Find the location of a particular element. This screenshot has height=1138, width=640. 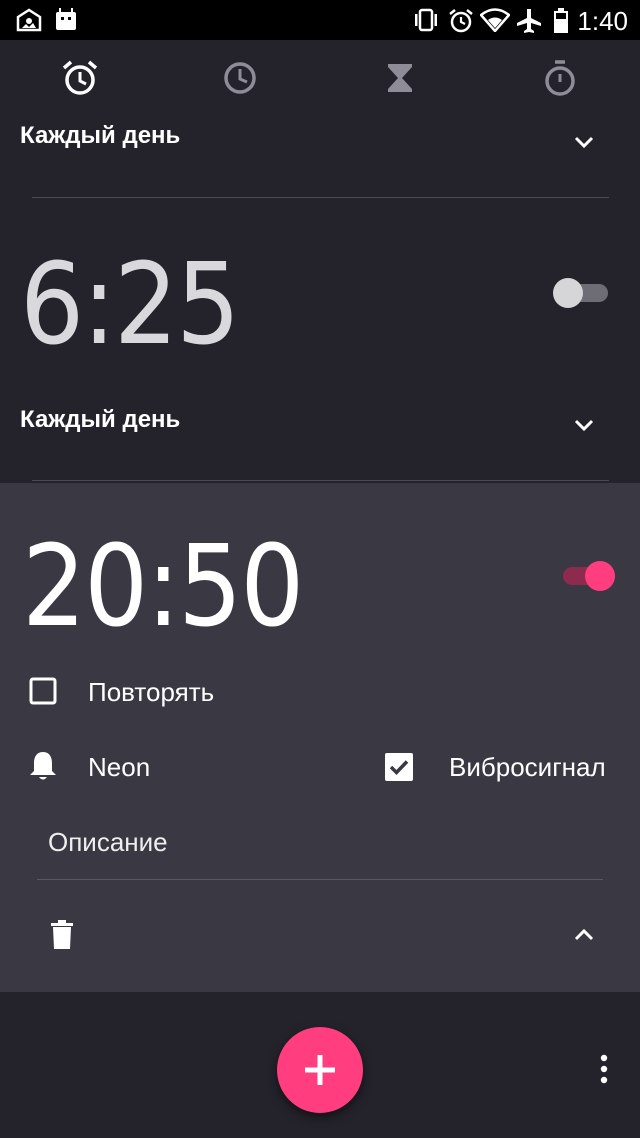

add-alarm-button is located at coordinates (320, 1070).